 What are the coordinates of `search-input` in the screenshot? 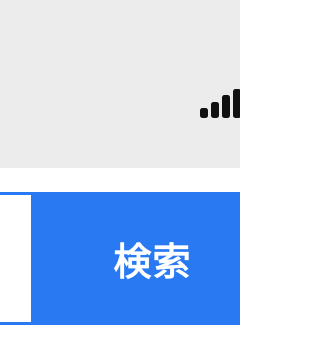 It's located at (15, 258).